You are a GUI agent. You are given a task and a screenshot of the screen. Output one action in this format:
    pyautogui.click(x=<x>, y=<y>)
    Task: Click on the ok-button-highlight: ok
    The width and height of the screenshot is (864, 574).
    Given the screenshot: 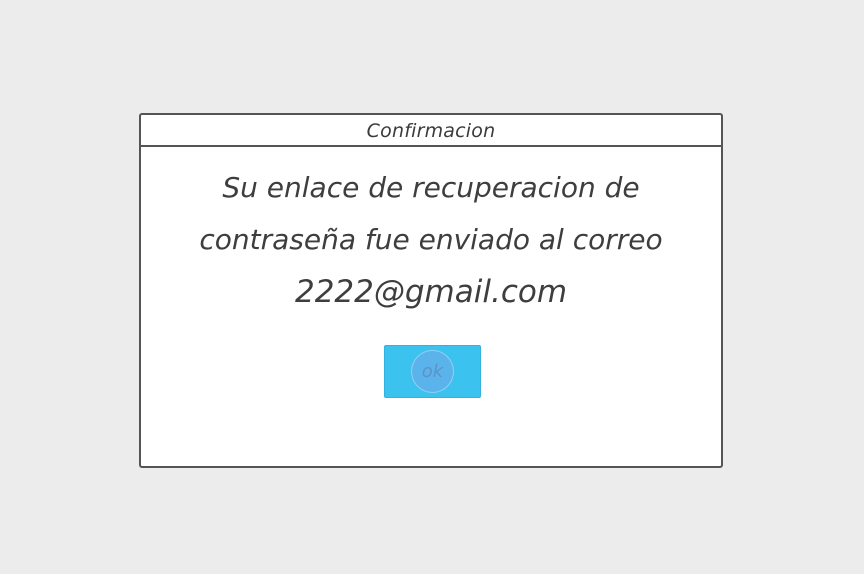 What is the action you would take?
    pyautogui.click(x=432, y=371)
    